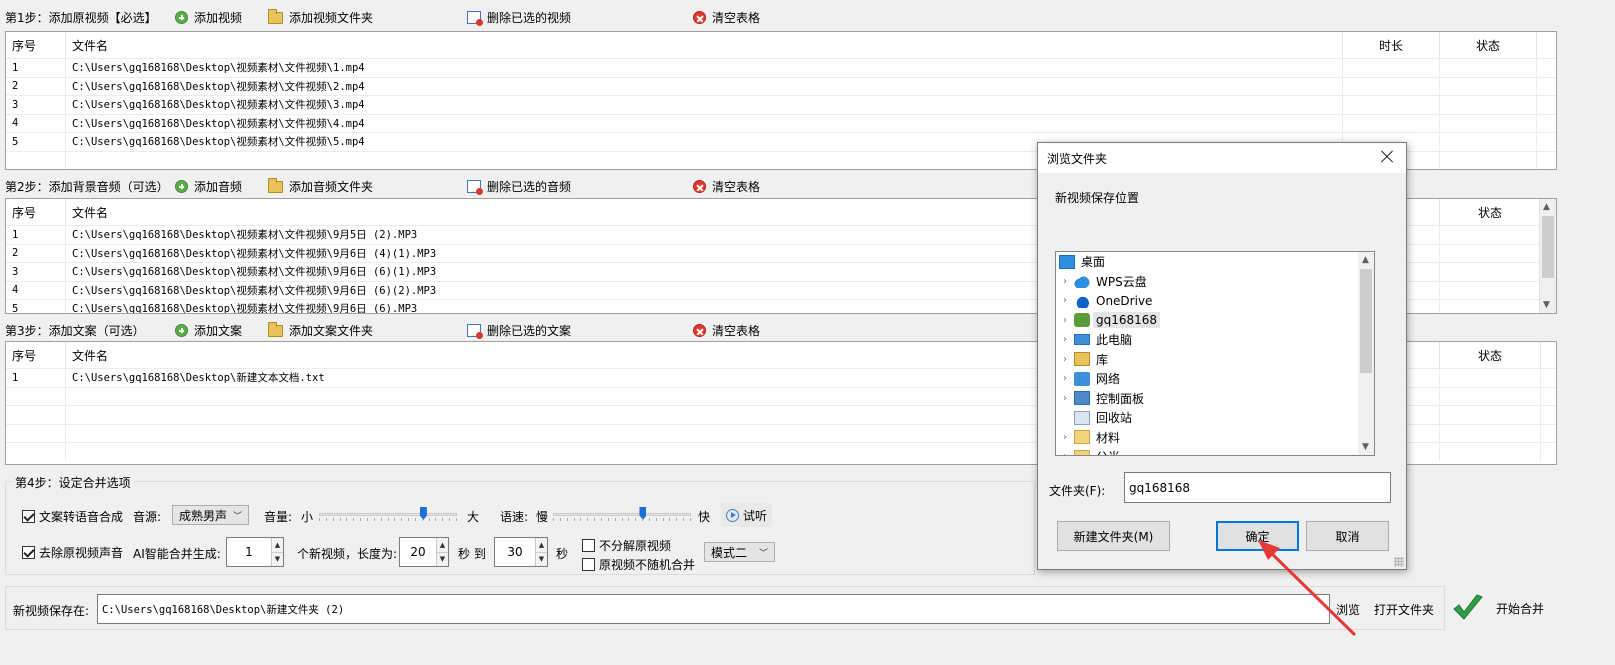 The height and width of the screenshot is (665, 1615). Describe the element at coordinates (475, 187) in the screenshot. I see `delete-icon` at that location.